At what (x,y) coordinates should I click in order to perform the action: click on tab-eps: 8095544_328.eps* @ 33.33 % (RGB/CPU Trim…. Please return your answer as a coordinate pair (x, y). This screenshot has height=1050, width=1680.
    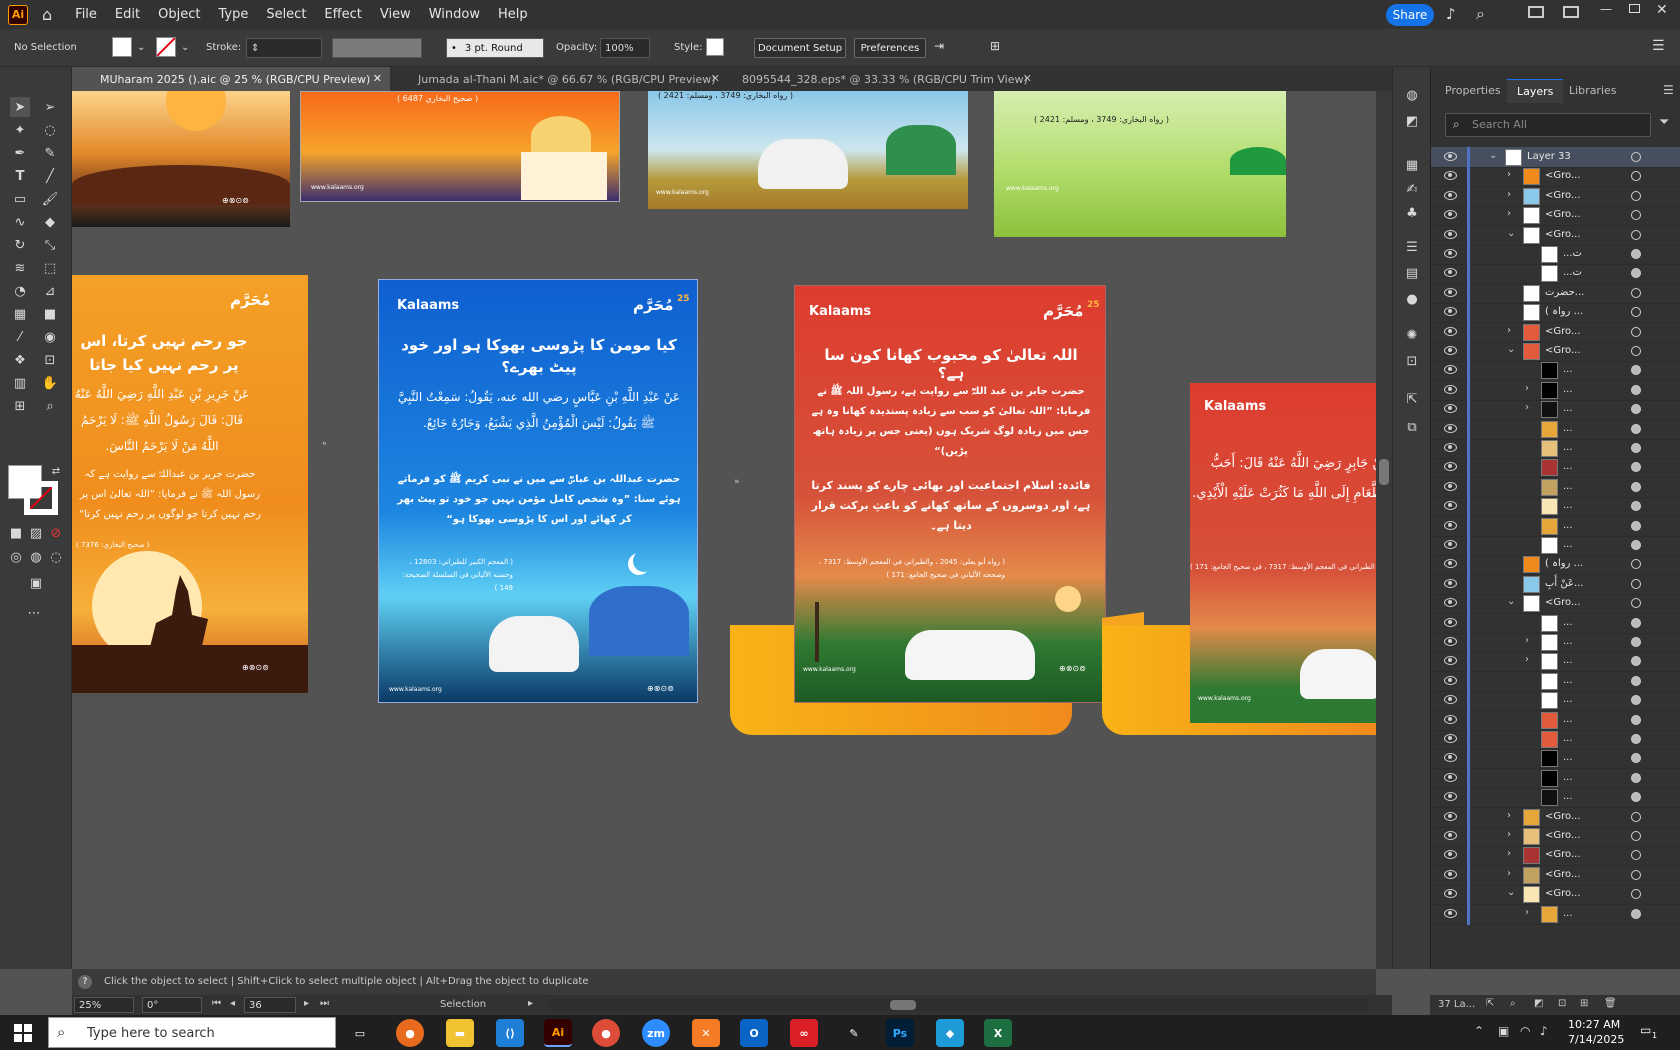
    Looking at the image, I should click on (884, 79).